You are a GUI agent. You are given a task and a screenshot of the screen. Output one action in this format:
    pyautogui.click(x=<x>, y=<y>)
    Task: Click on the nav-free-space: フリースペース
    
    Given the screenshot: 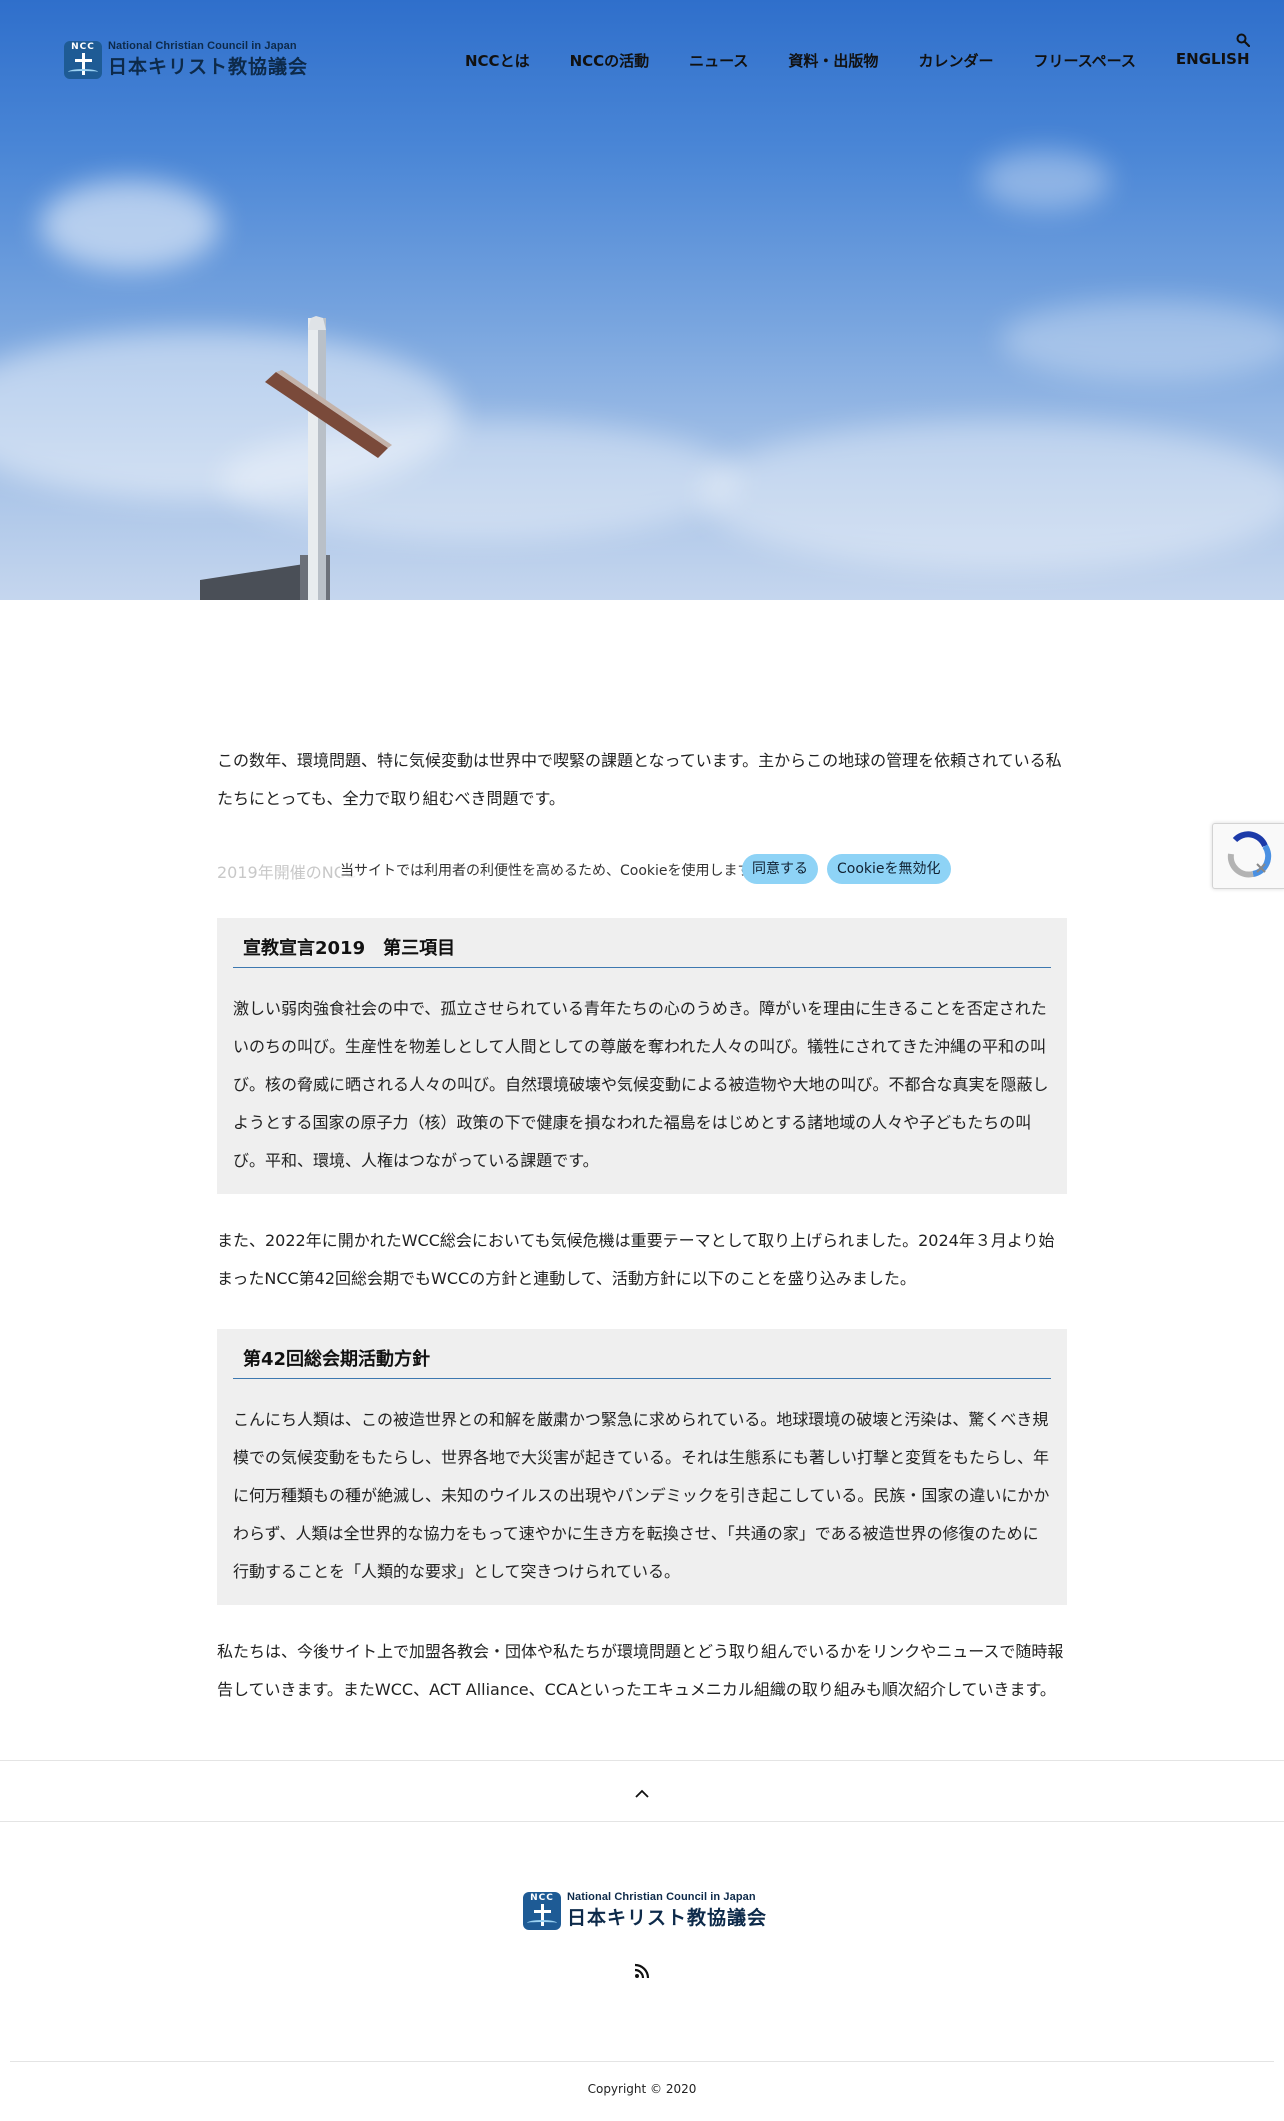 What is the action you would take?
    pyautogui.click(x=1084, y=60)
    